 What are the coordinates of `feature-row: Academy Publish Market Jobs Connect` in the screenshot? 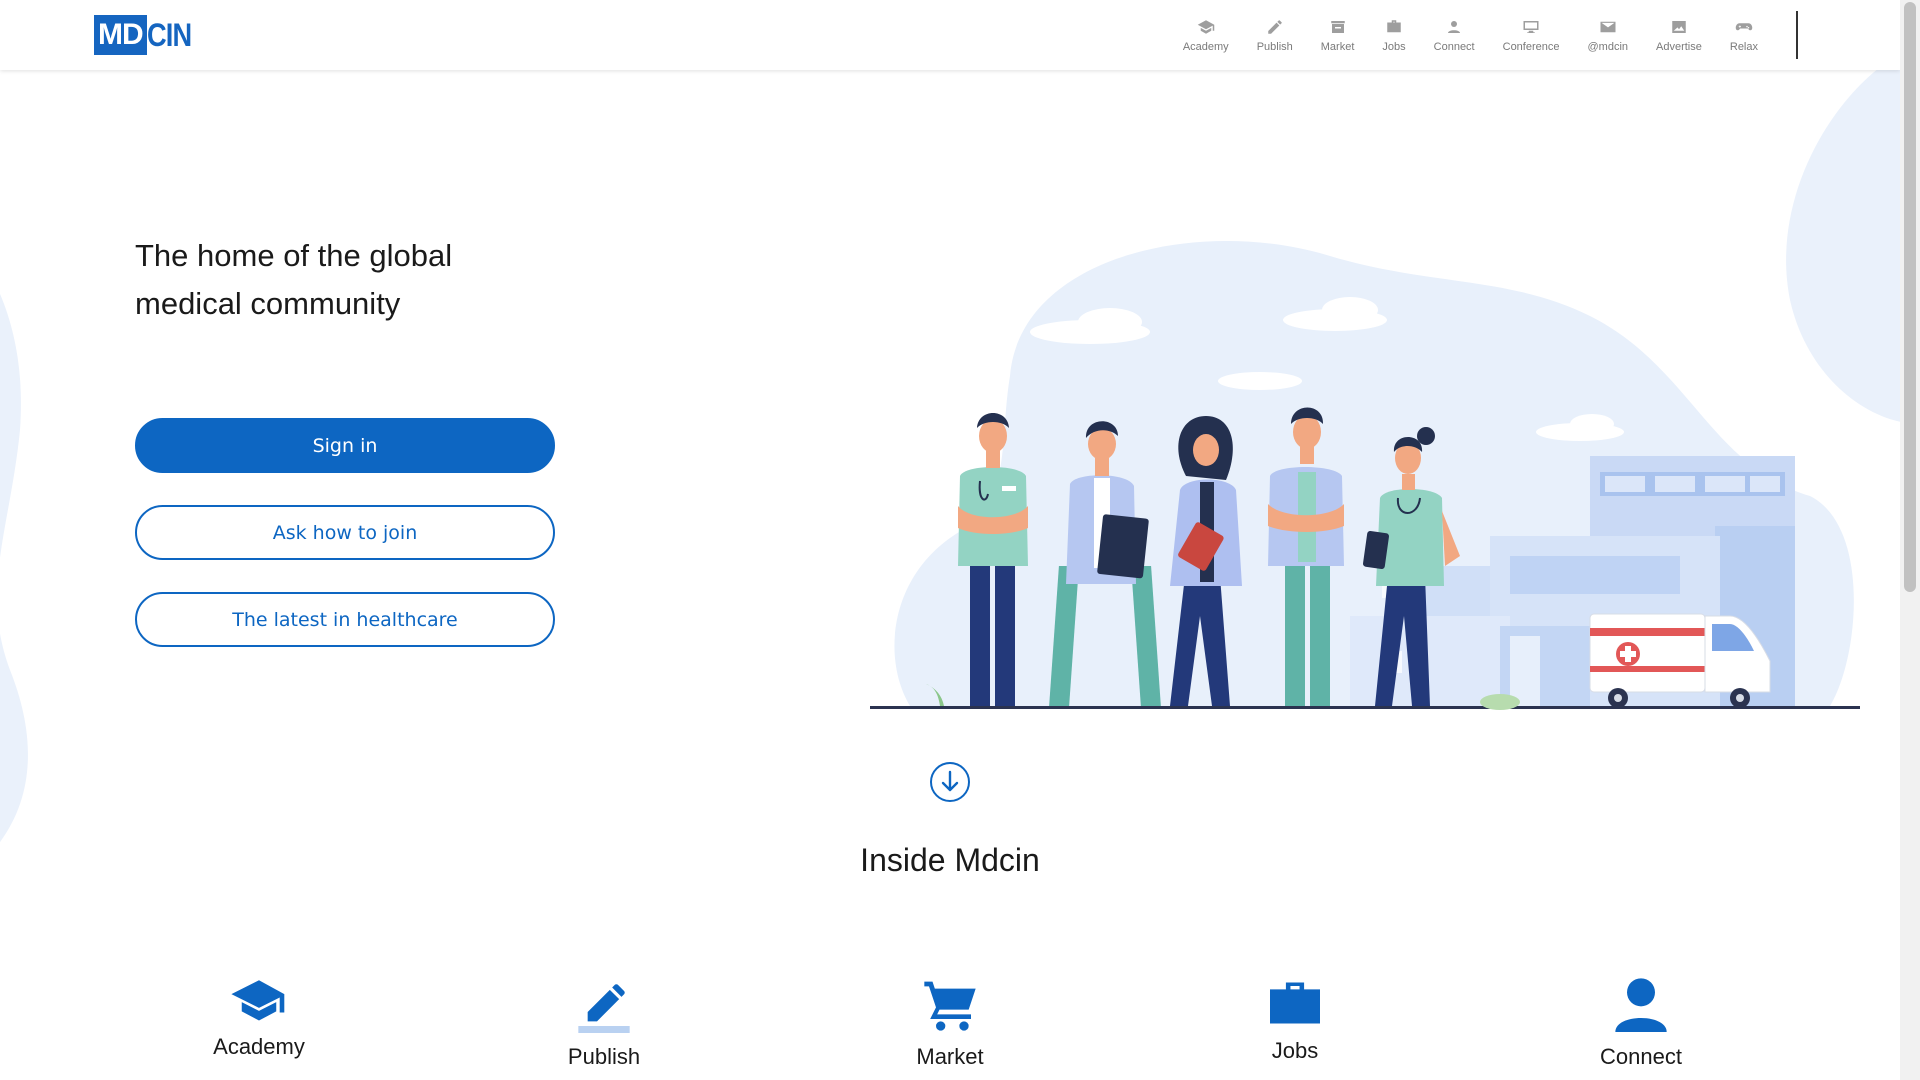 It's located at (950, 1025).